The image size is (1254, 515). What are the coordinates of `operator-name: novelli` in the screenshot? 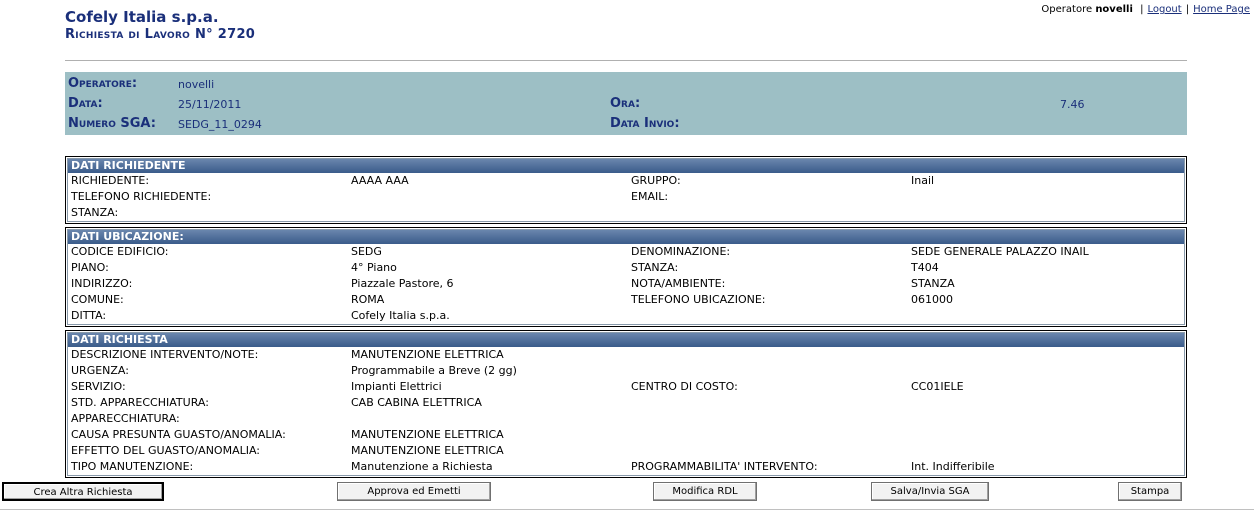 It's located at (1114, 9).